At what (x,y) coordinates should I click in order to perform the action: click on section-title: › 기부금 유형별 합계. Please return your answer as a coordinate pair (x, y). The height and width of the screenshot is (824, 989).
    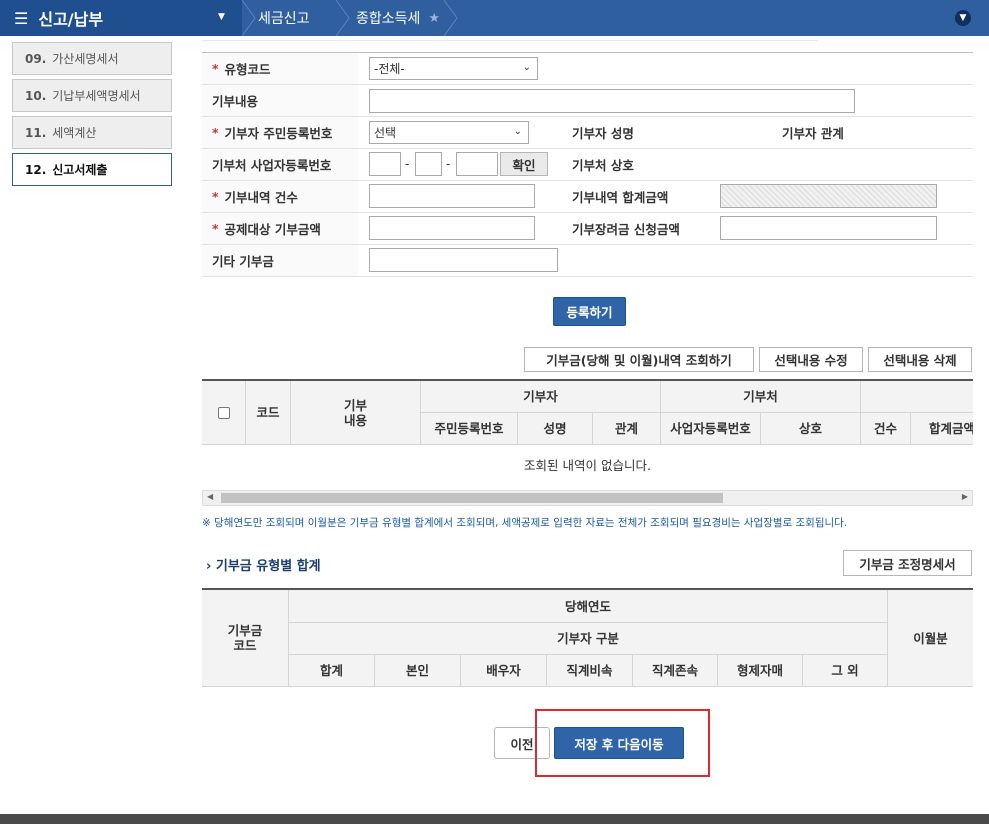
    Looking at the image, I should click on (263, 566).